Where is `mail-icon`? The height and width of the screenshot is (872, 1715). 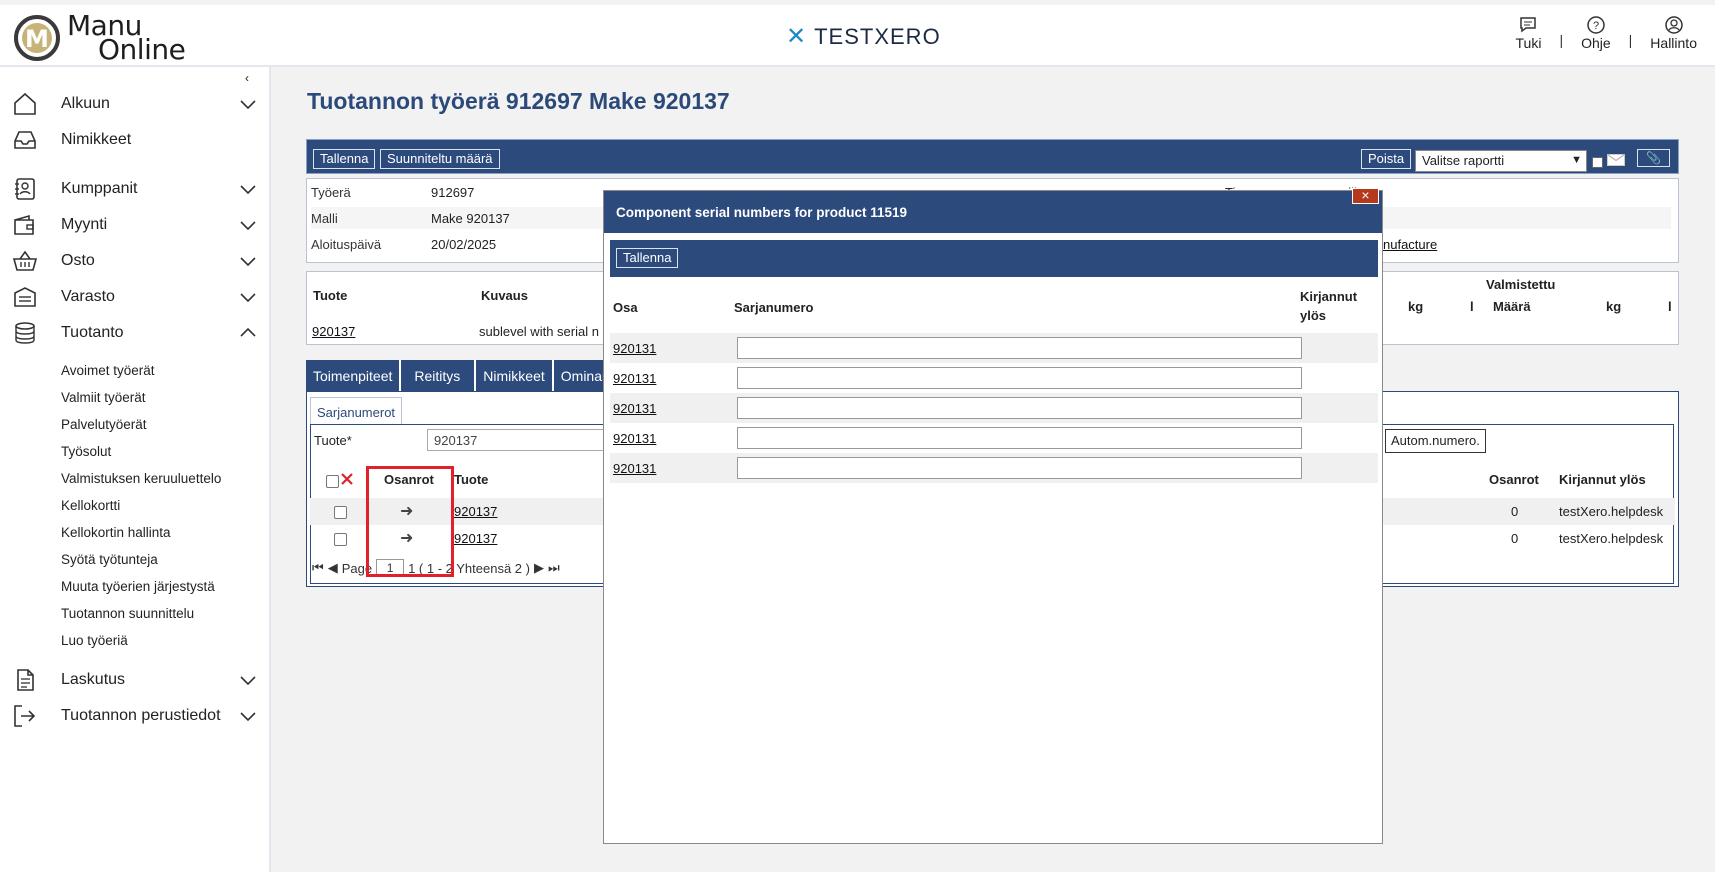
mail-icon is located at coordinates (1616, 160).